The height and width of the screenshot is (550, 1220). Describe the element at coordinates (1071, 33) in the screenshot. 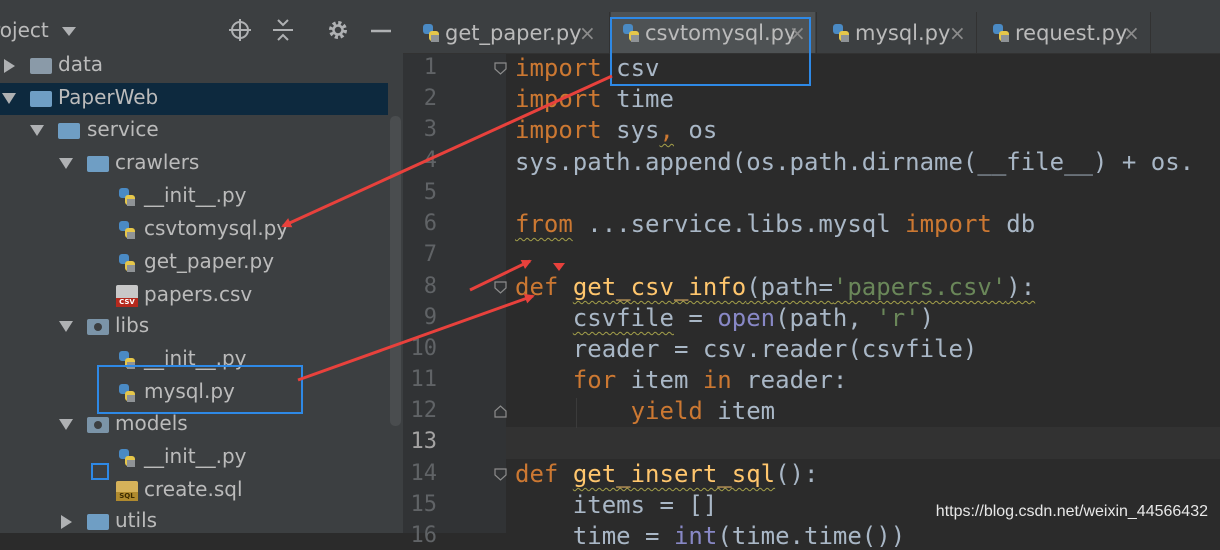

I see `tab-label: request.py` at that location.